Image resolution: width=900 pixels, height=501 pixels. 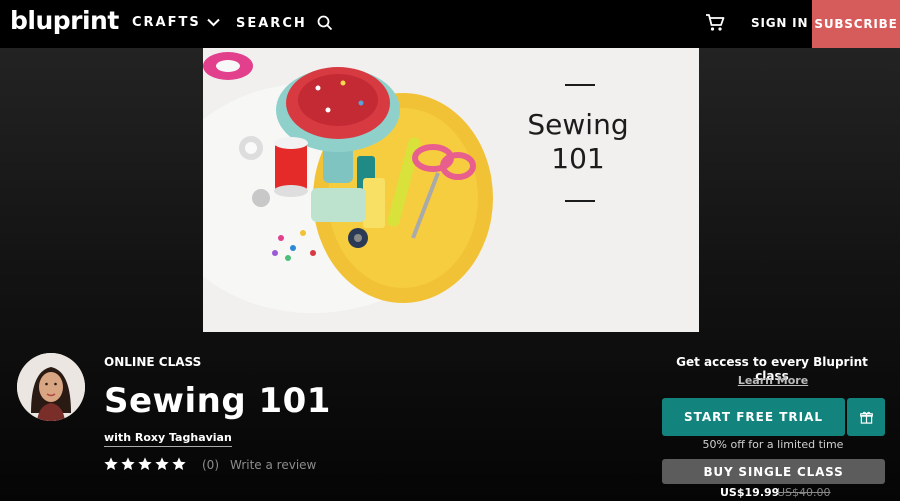 I want to click on crafts-label: CRAFTS, so click(x=166, y=22).